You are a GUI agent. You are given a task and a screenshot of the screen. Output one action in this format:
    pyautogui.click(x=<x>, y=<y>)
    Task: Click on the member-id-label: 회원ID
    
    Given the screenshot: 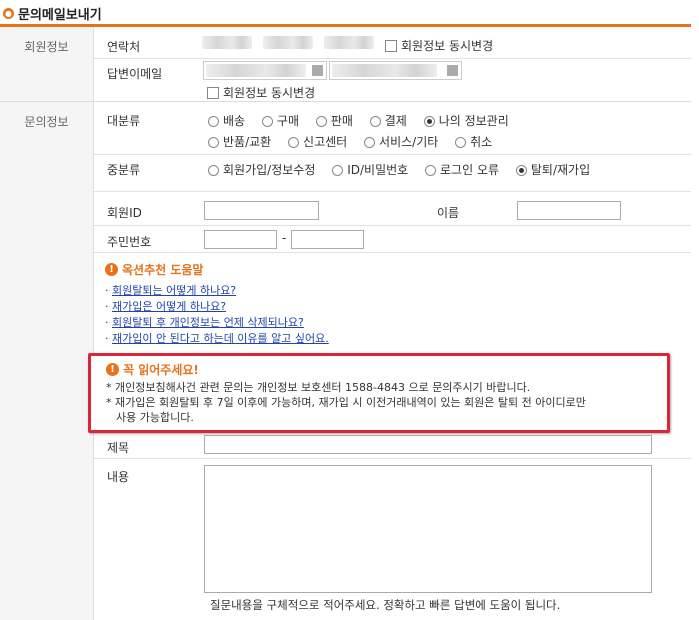 What is the action you would take?
    pyautogui.click(x=124, y=213)
    